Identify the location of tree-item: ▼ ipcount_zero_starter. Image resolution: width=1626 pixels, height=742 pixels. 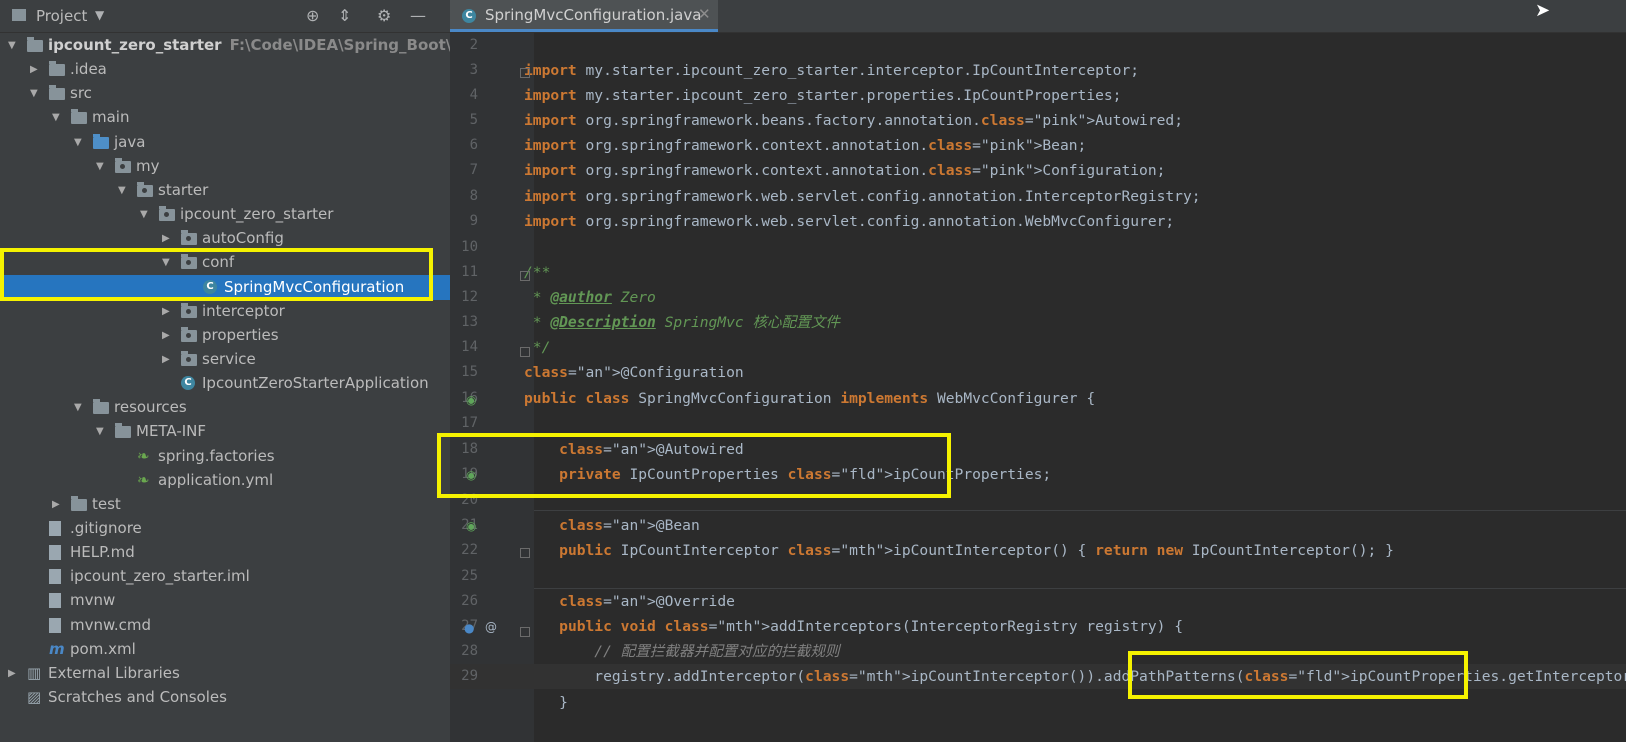
(225, 214).